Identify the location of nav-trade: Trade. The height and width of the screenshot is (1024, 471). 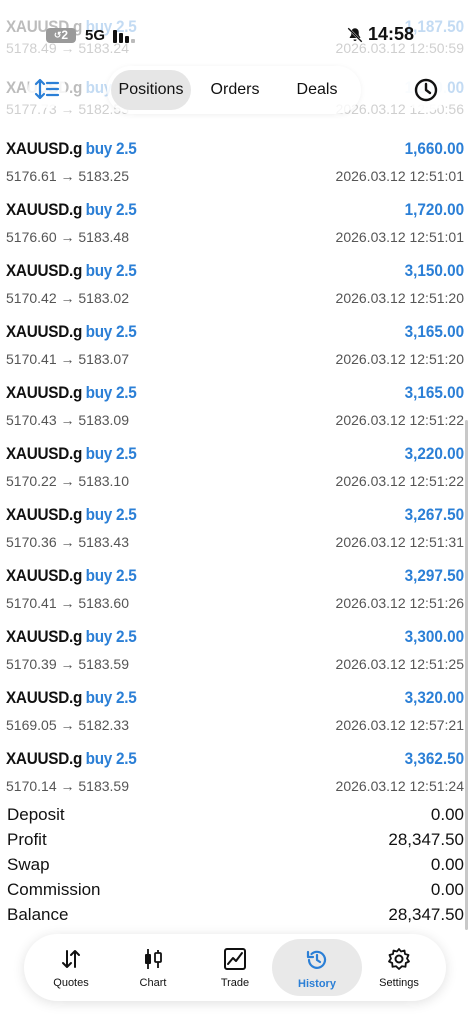
(235, 967).